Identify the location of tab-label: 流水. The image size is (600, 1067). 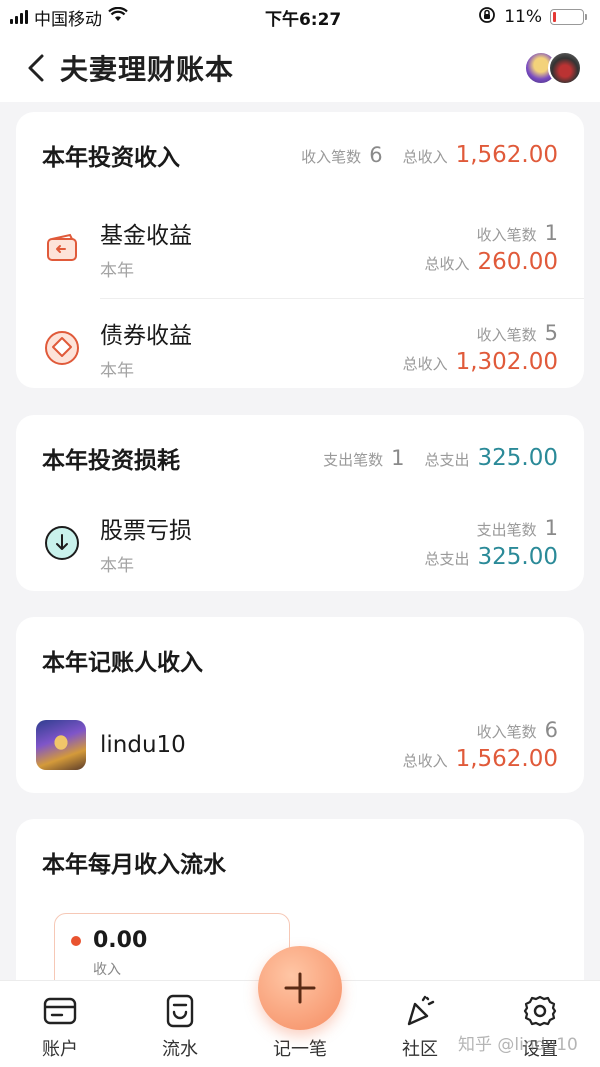
(180, 1049).